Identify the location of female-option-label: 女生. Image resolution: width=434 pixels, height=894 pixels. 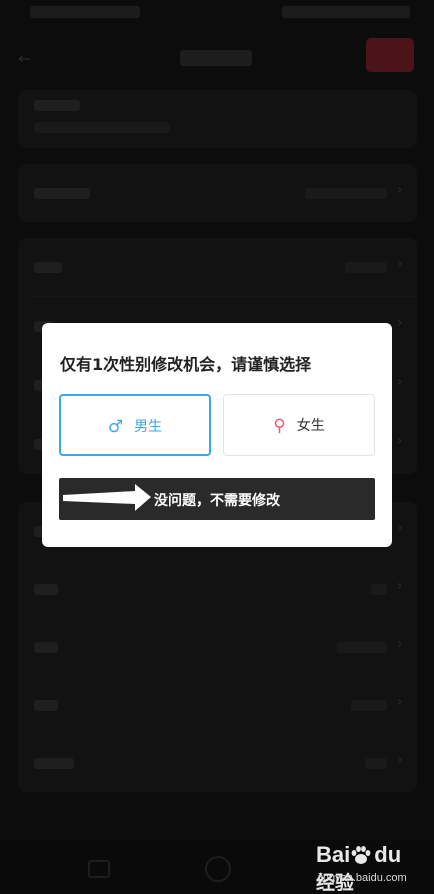
(310, 425).